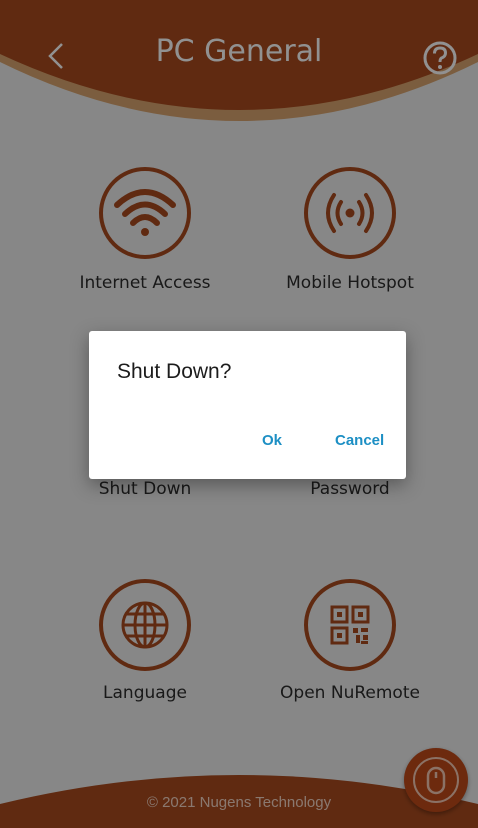  What do you see at coordinates (359, 440) in the screenshot?
I see `cancel-button: Cancel` at bounding box center [359, 440].